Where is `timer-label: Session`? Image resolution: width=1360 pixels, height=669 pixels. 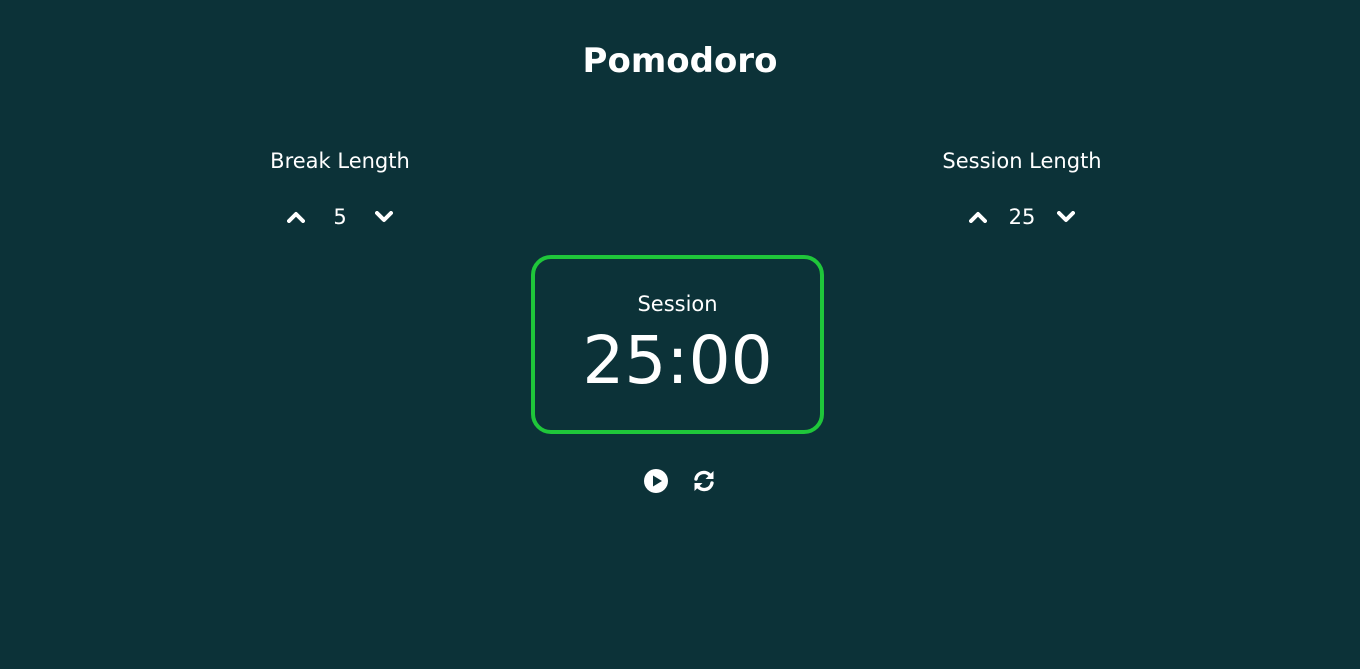
timer-label: Session is located at coordinates (677, 304).